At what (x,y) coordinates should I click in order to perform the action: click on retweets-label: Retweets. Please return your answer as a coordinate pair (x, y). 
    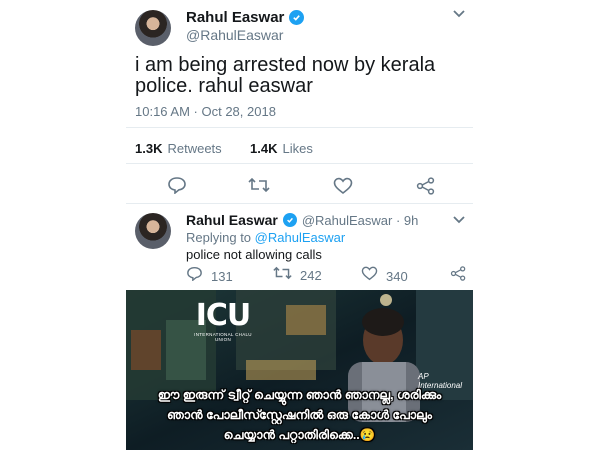
    Looking at the image, I should click on (194, 148).